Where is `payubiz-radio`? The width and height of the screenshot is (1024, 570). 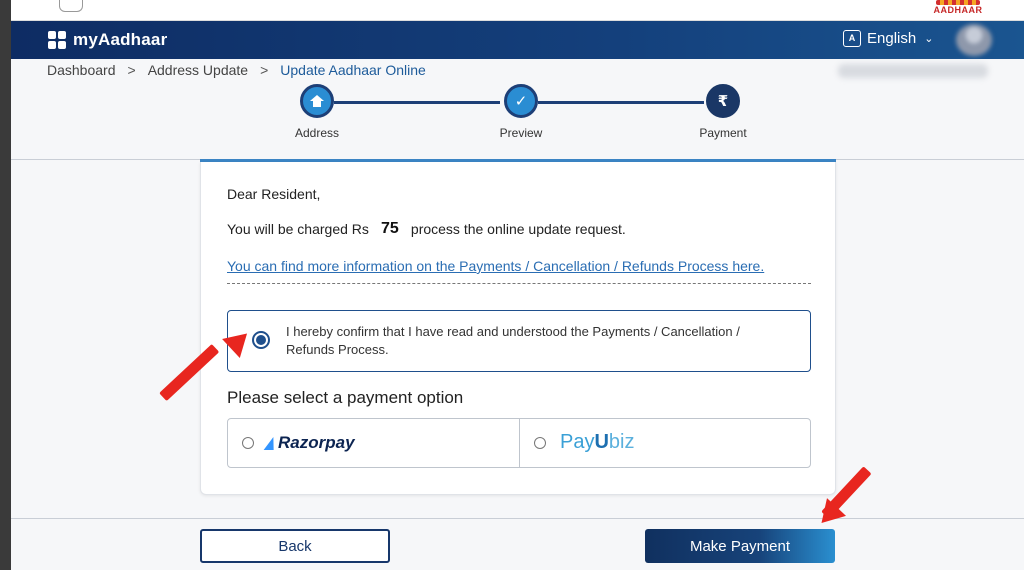
payubiz-radio is located at coordinates (540, 443).